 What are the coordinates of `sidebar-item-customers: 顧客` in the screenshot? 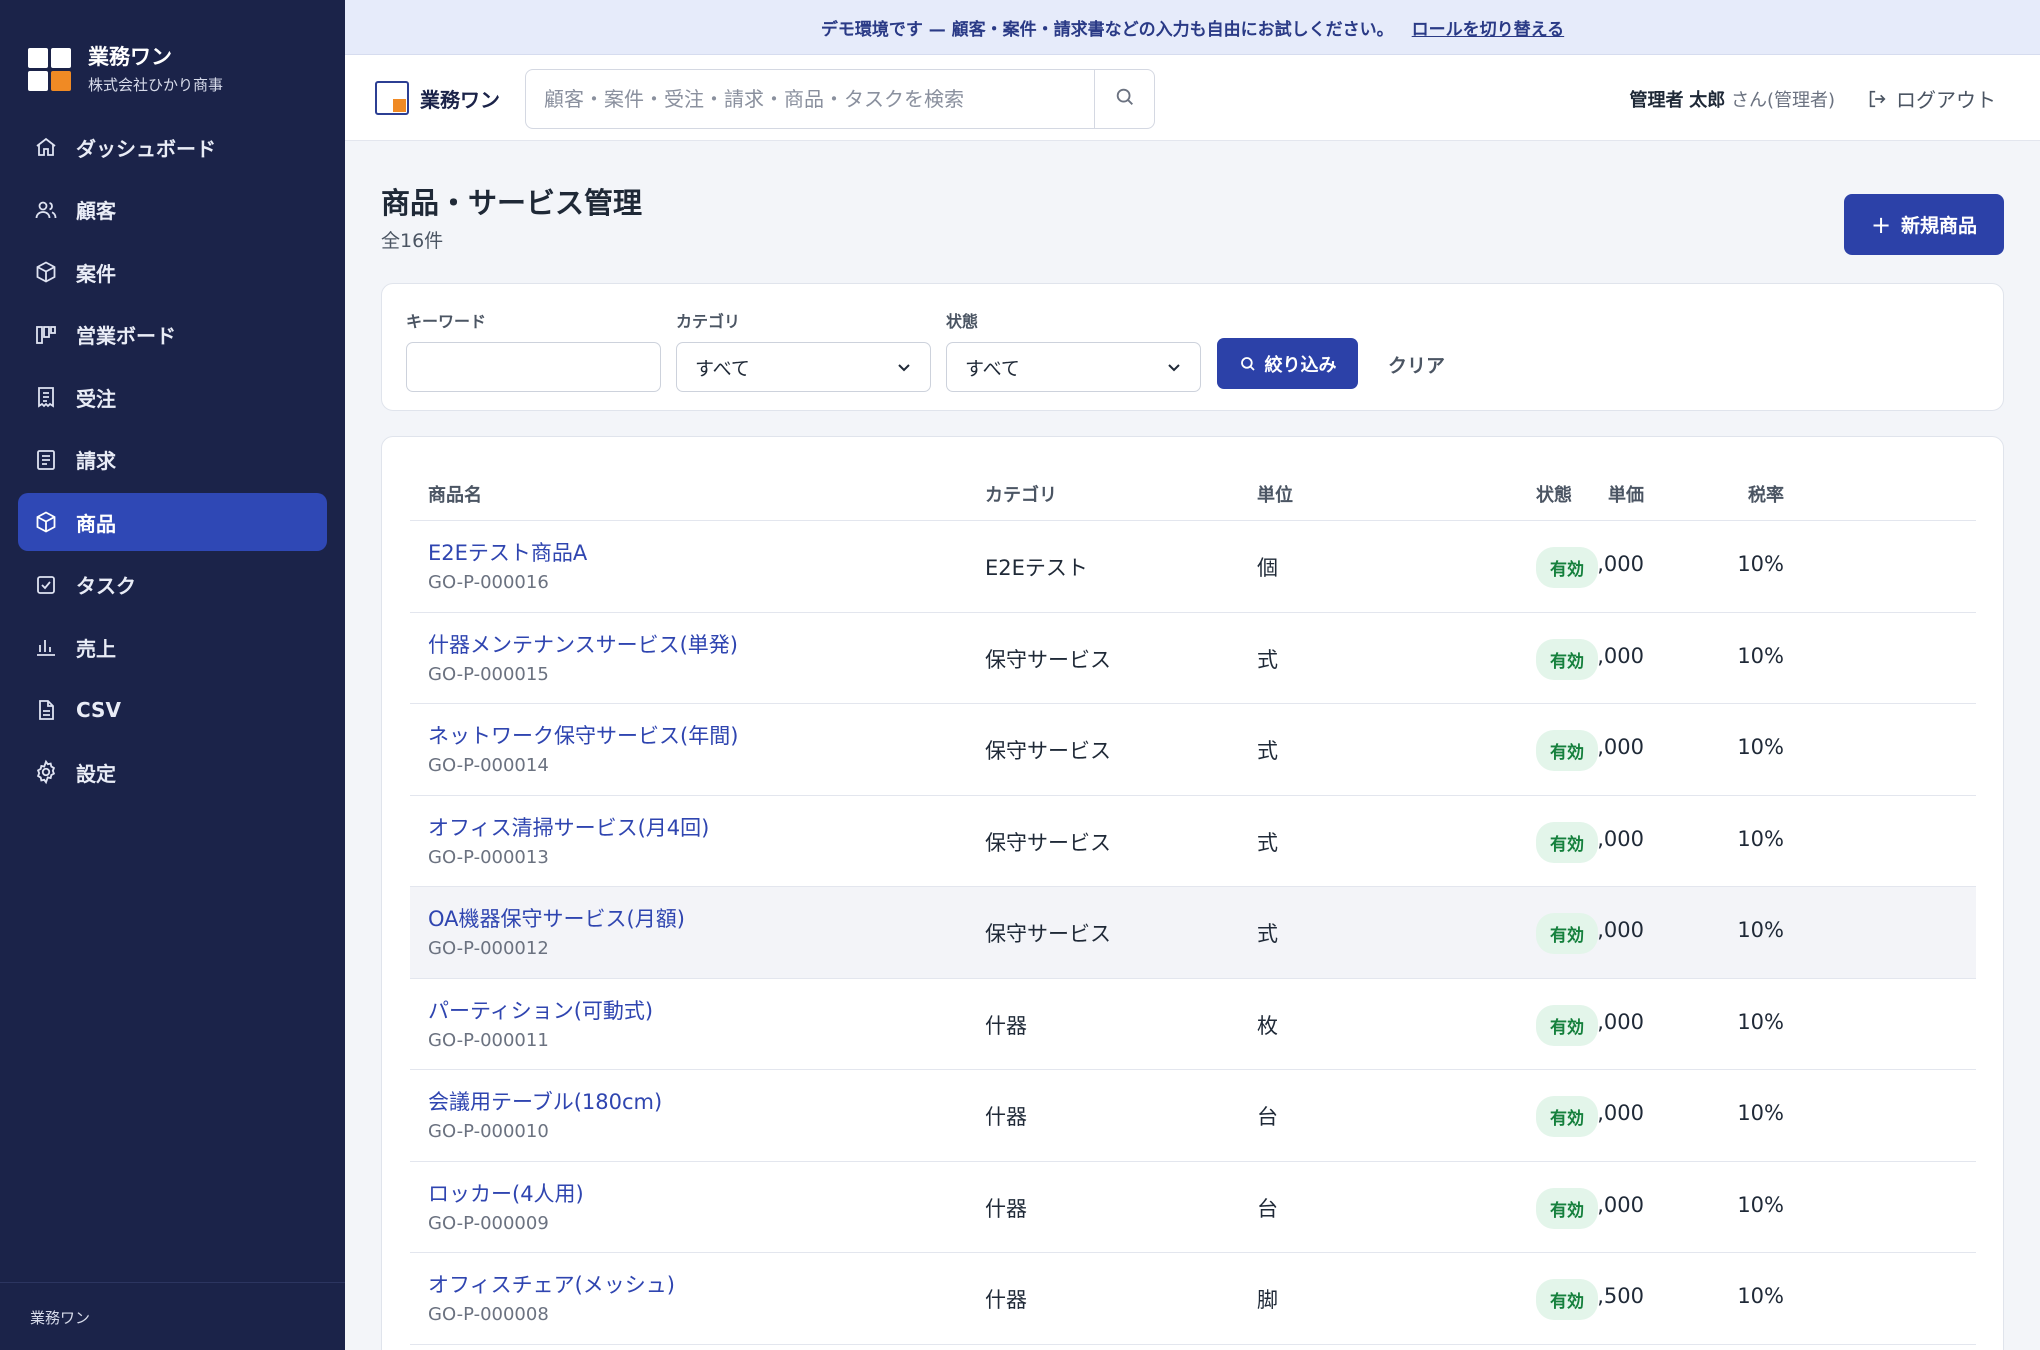 It's located at (172, 210).